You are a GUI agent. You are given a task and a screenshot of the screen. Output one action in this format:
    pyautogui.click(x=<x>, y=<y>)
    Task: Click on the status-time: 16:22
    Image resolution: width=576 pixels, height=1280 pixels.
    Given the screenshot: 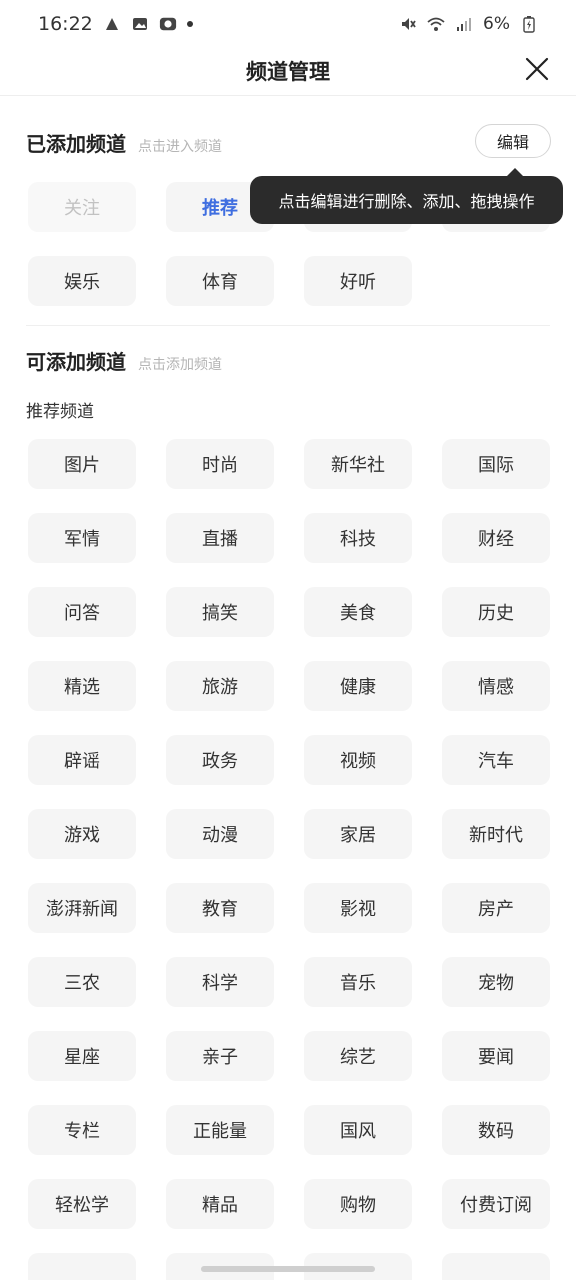 What is the action you would take?
    pyautogui.click(x=65, y=24)
    